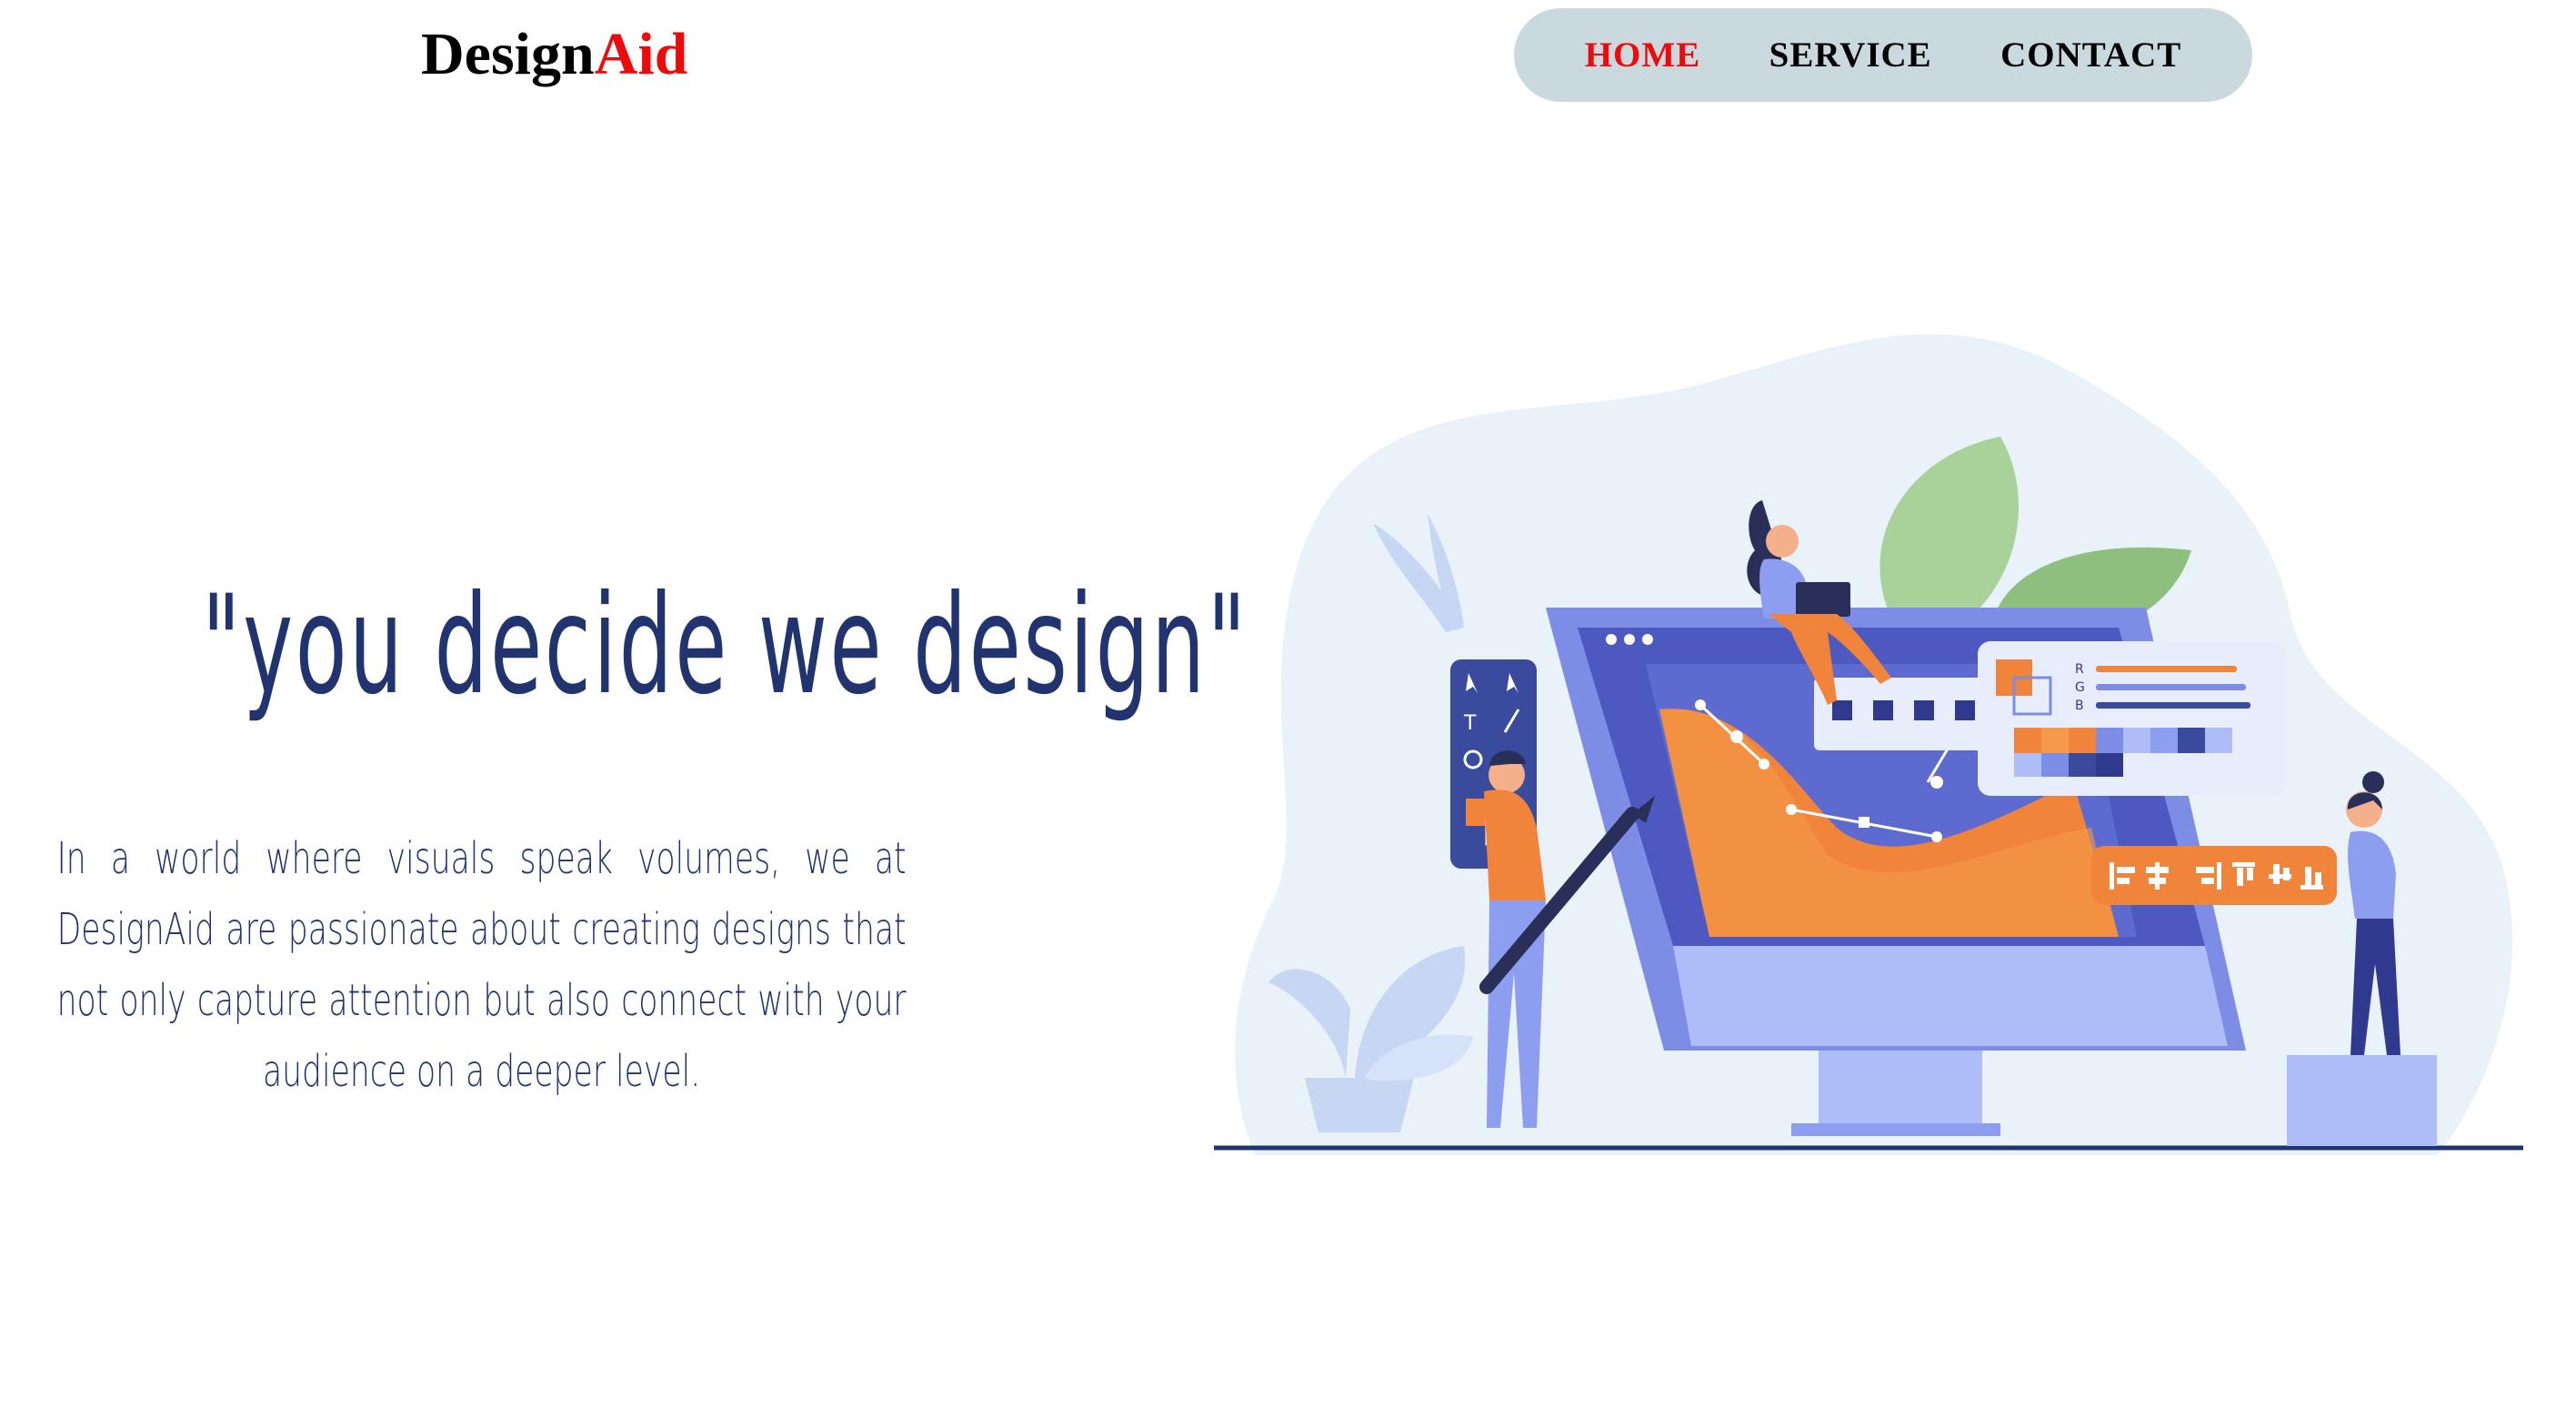 Image resolution: width=2576 pixels, height=1428 pixels. What do you see at coordinates (641, 54) in the screenshot?
I see `logo-text-accent: Aid` at bounding box center [641, 54].